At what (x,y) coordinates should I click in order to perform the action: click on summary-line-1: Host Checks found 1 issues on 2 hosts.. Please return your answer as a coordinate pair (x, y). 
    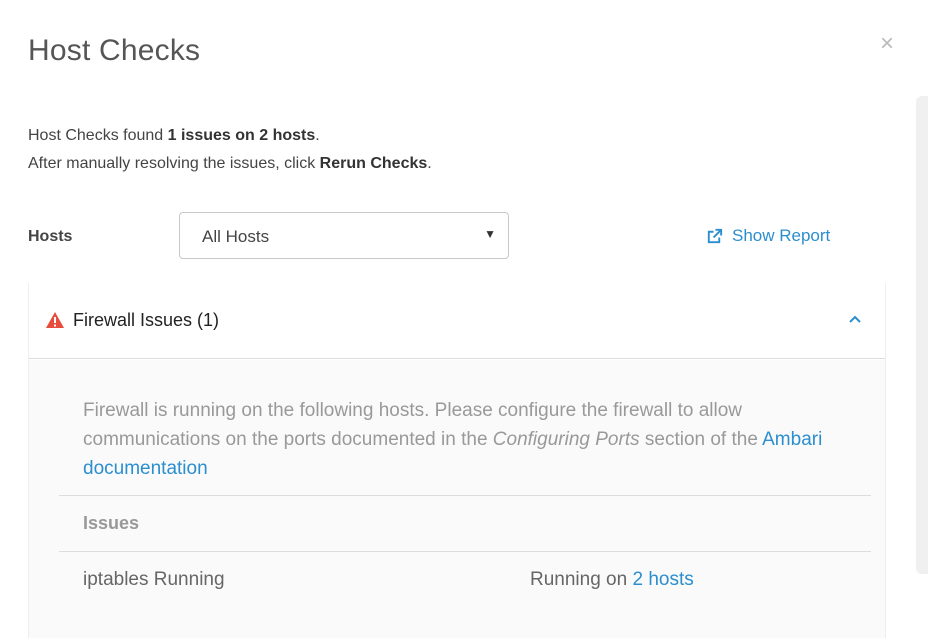
    Looking at the image, I should click on (230, 136).